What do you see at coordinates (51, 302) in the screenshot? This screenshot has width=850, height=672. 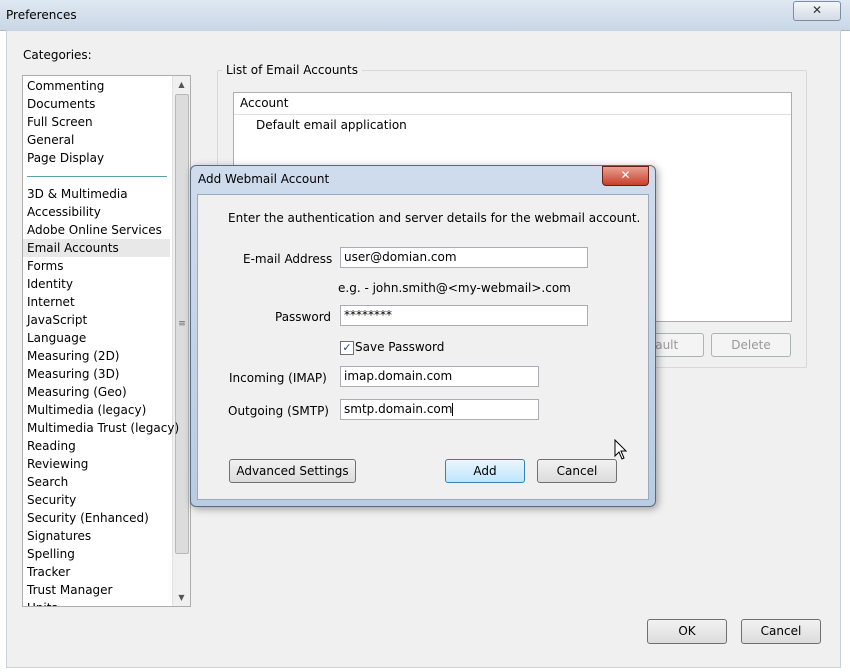 I see `category-item-internet: Internet` at bounding box center [51, 302].